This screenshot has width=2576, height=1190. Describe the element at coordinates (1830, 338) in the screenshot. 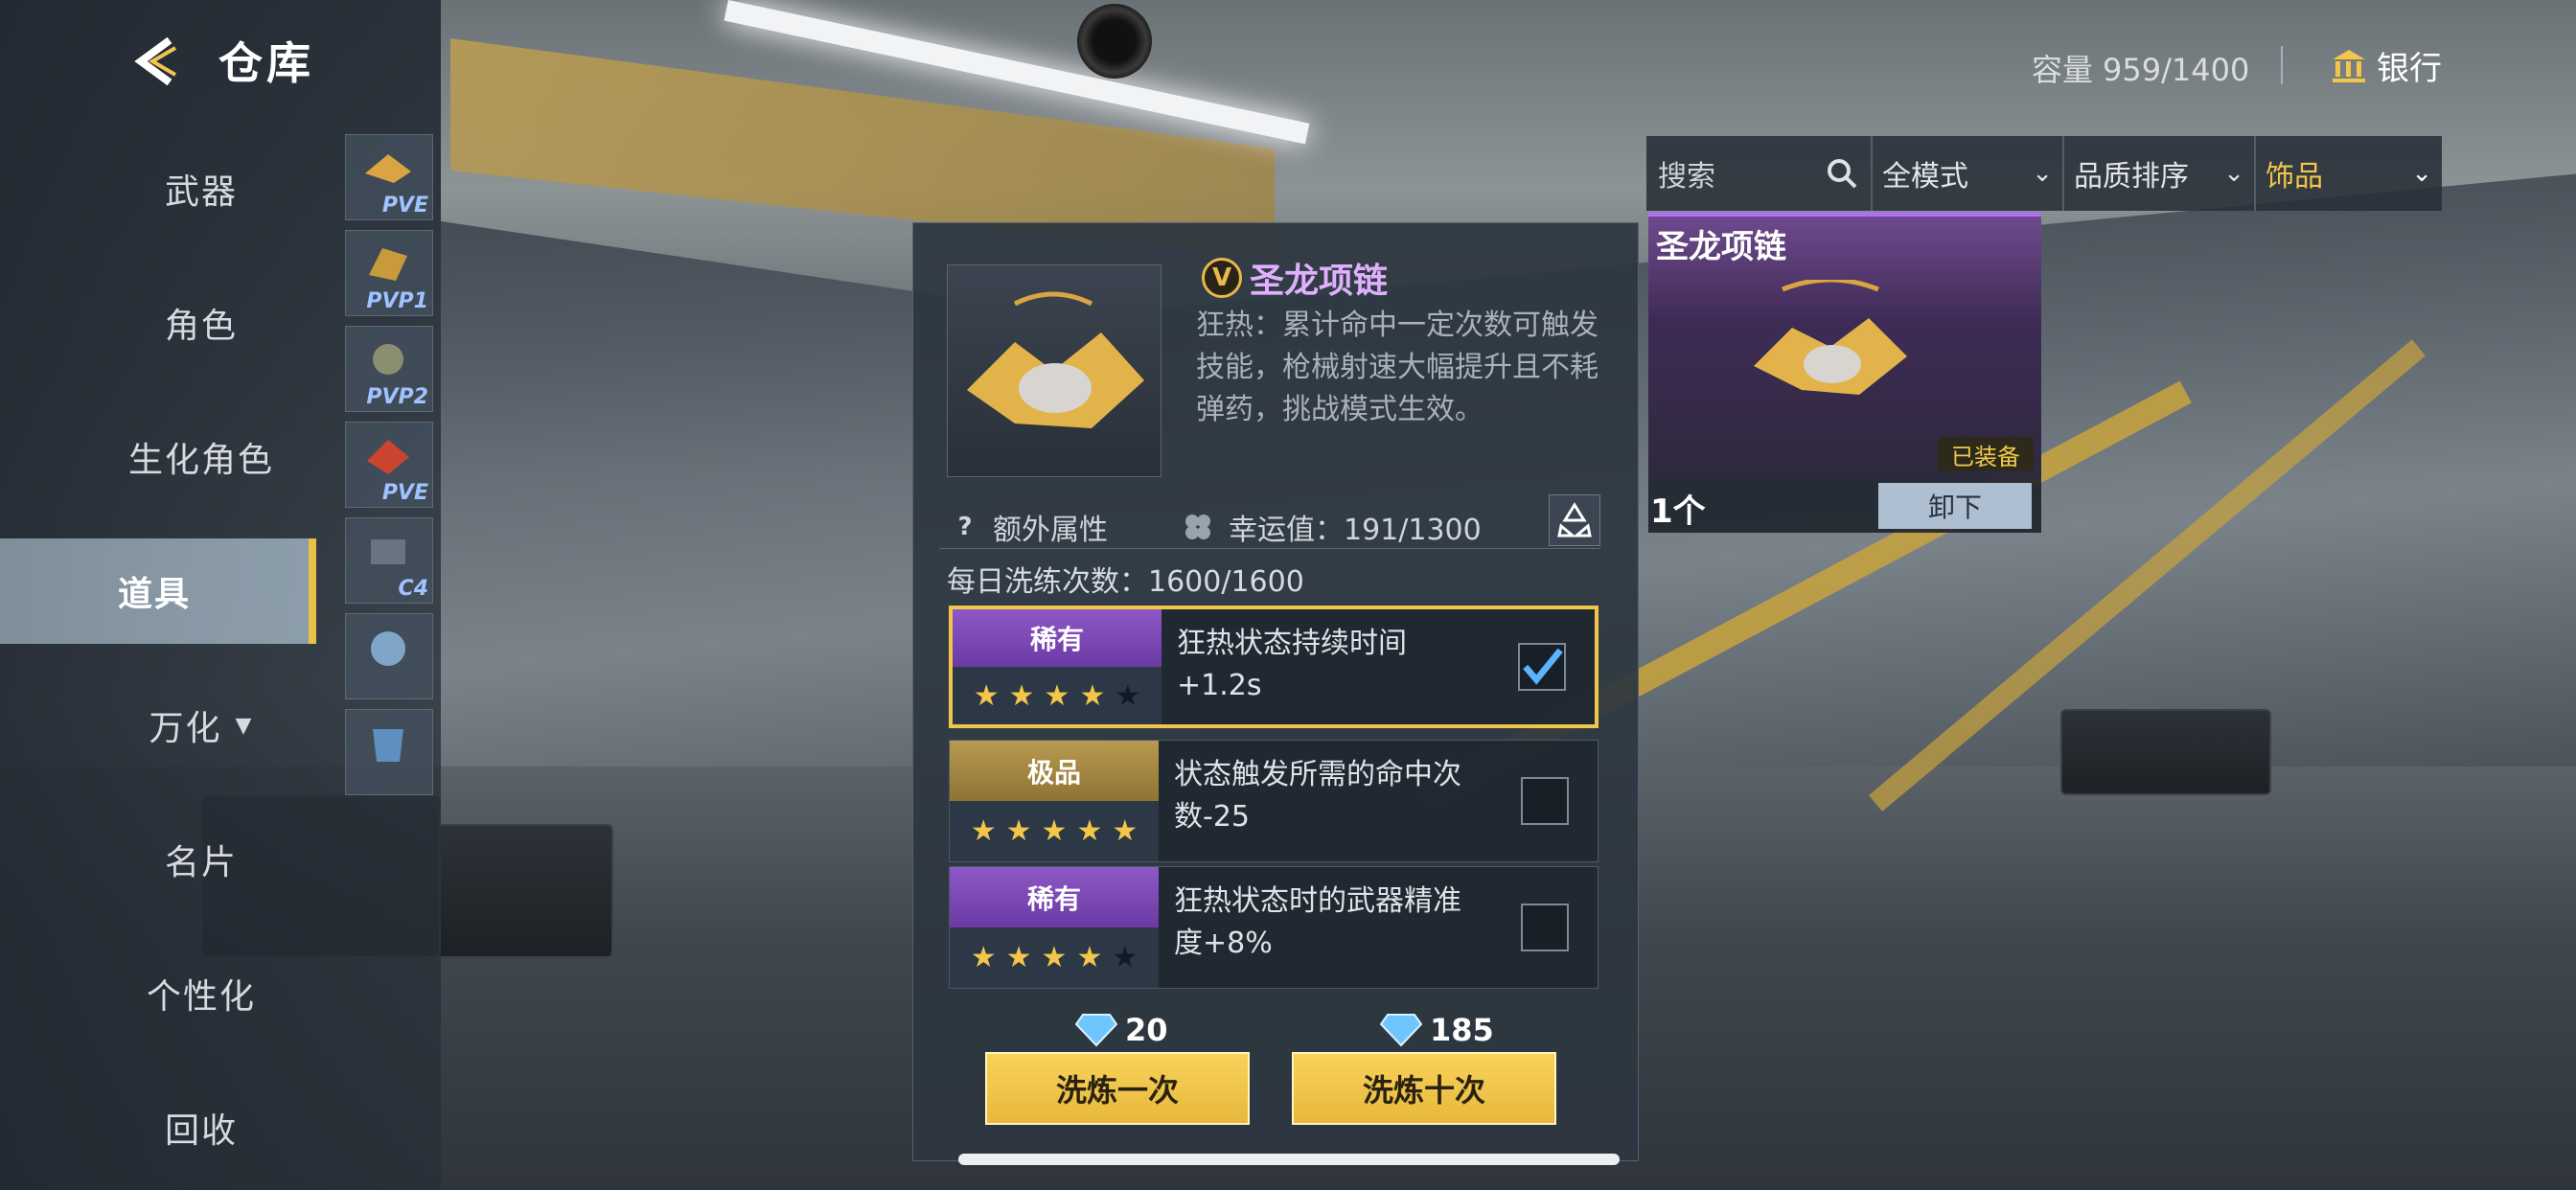

I see `dragon-necklace-image` at that location.